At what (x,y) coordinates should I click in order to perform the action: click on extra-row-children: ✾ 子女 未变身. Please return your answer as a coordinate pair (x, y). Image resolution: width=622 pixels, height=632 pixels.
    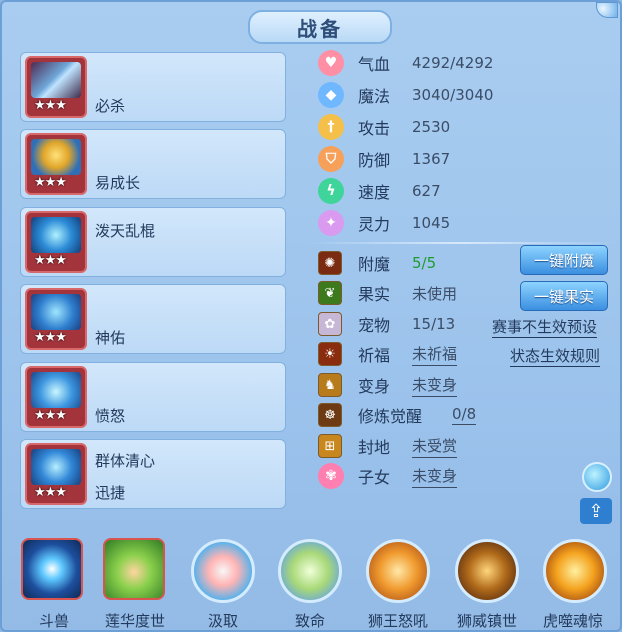
    Looking at the image, I should click on (388, 476).